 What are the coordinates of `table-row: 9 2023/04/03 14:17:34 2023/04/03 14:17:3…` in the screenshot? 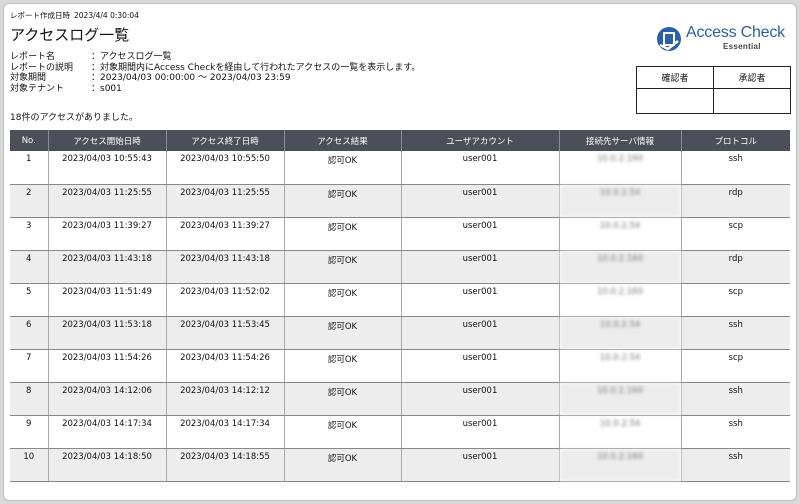 It's located at (400, 432).